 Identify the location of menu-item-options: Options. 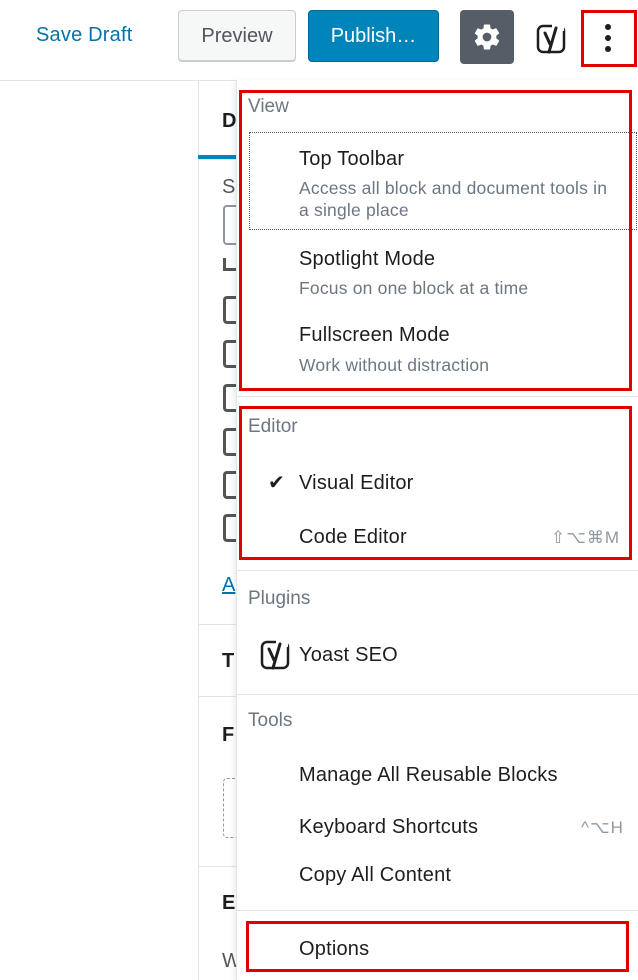
(334, 949).